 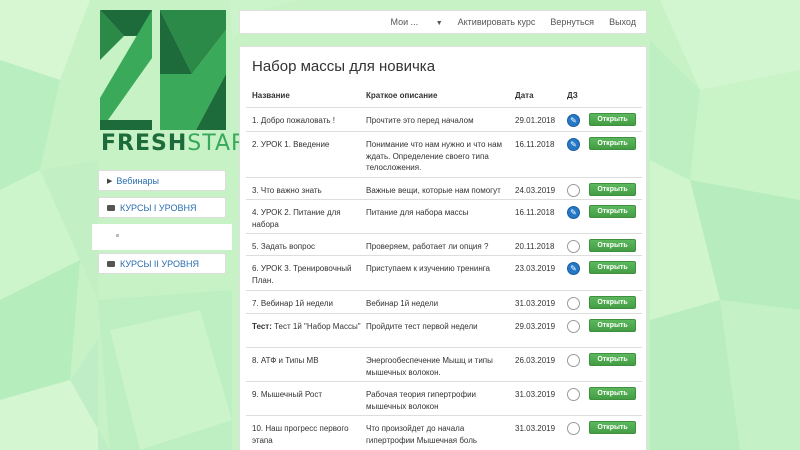 I want to click on sidebar-item-courses-2: КУРСЫ II УРОВНЯ, so click(x=162, y=263).